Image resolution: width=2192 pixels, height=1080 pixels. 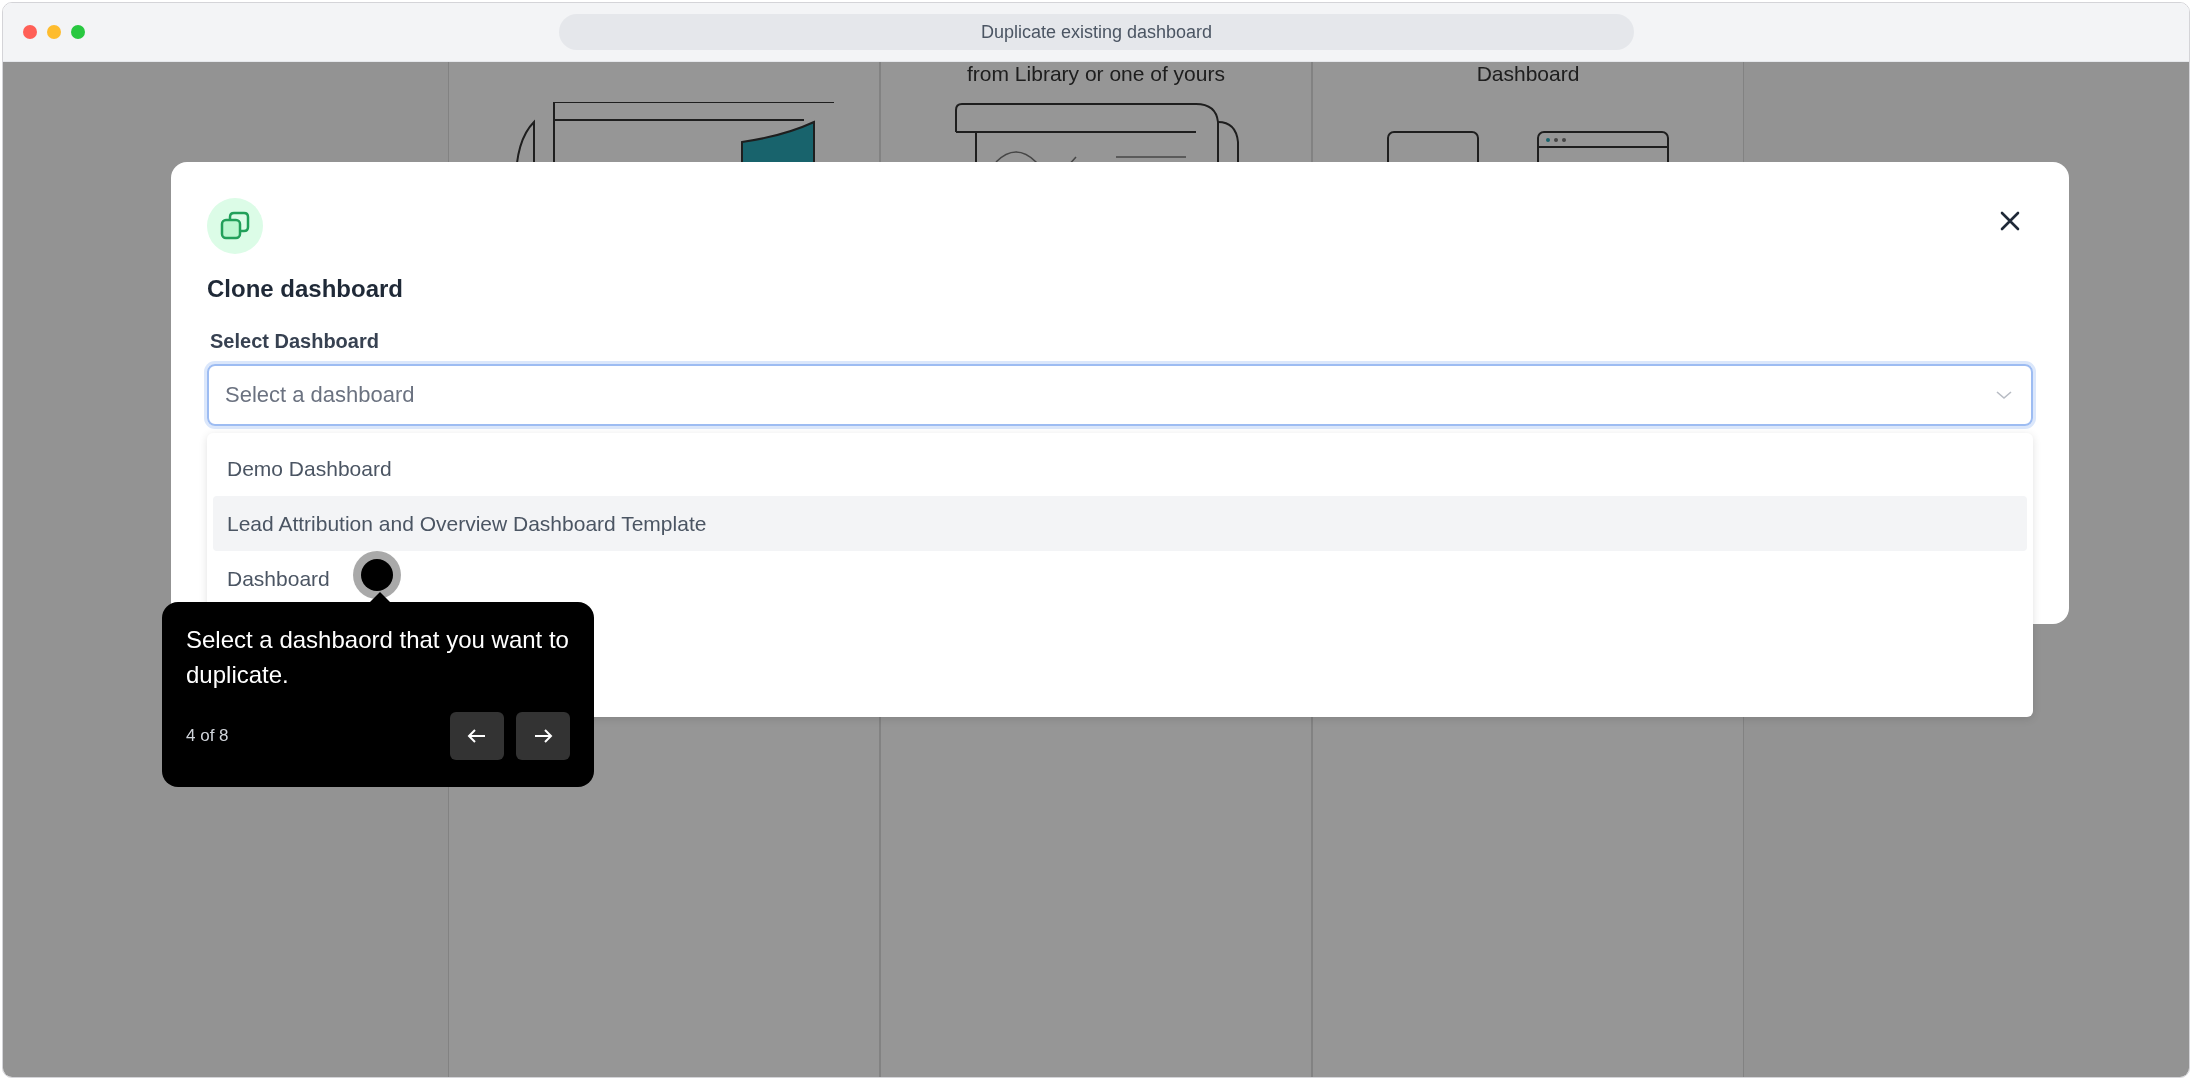 I want to click on step-counter: 4 of 8, so click(x=207, y=736).